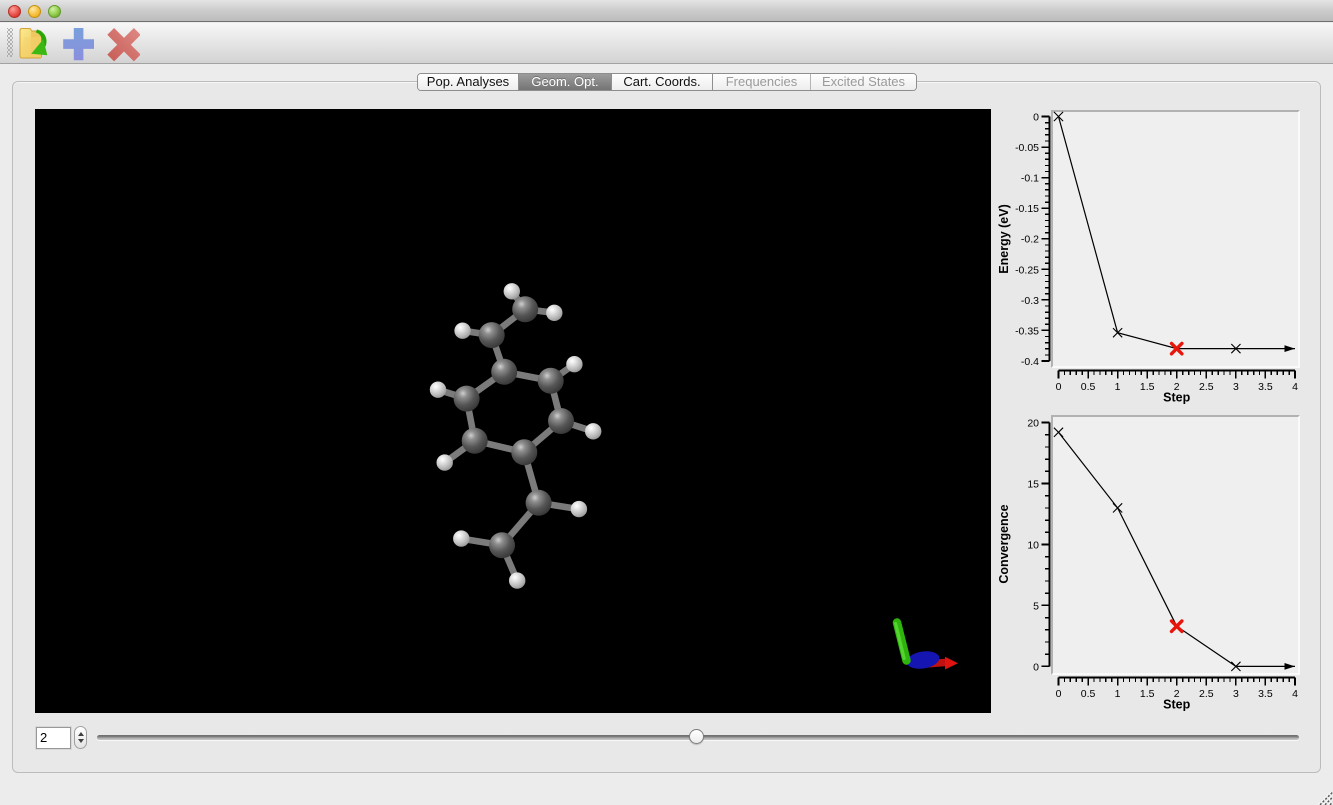  I want to click on svg-text: 10, so click(1033, 546).